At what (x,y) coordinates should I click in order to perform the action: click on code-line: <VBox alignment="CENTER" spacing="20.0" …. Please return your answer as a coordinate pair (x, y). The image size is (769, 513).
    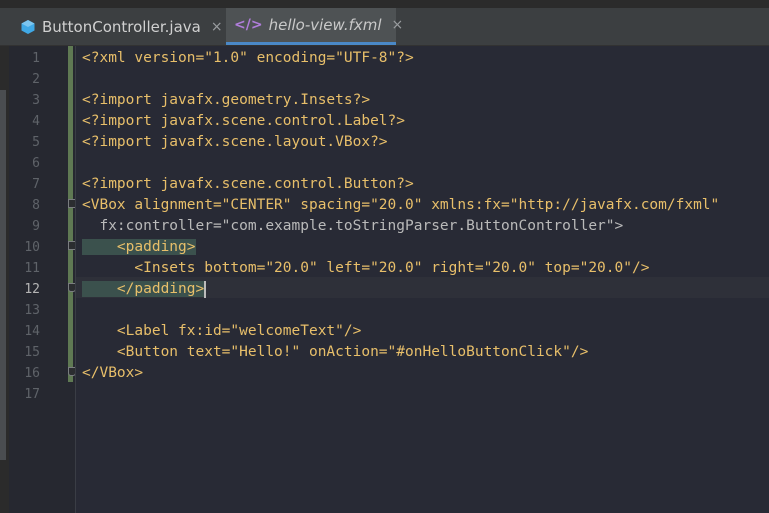
    Looking at the image, I should click on (400, 205).